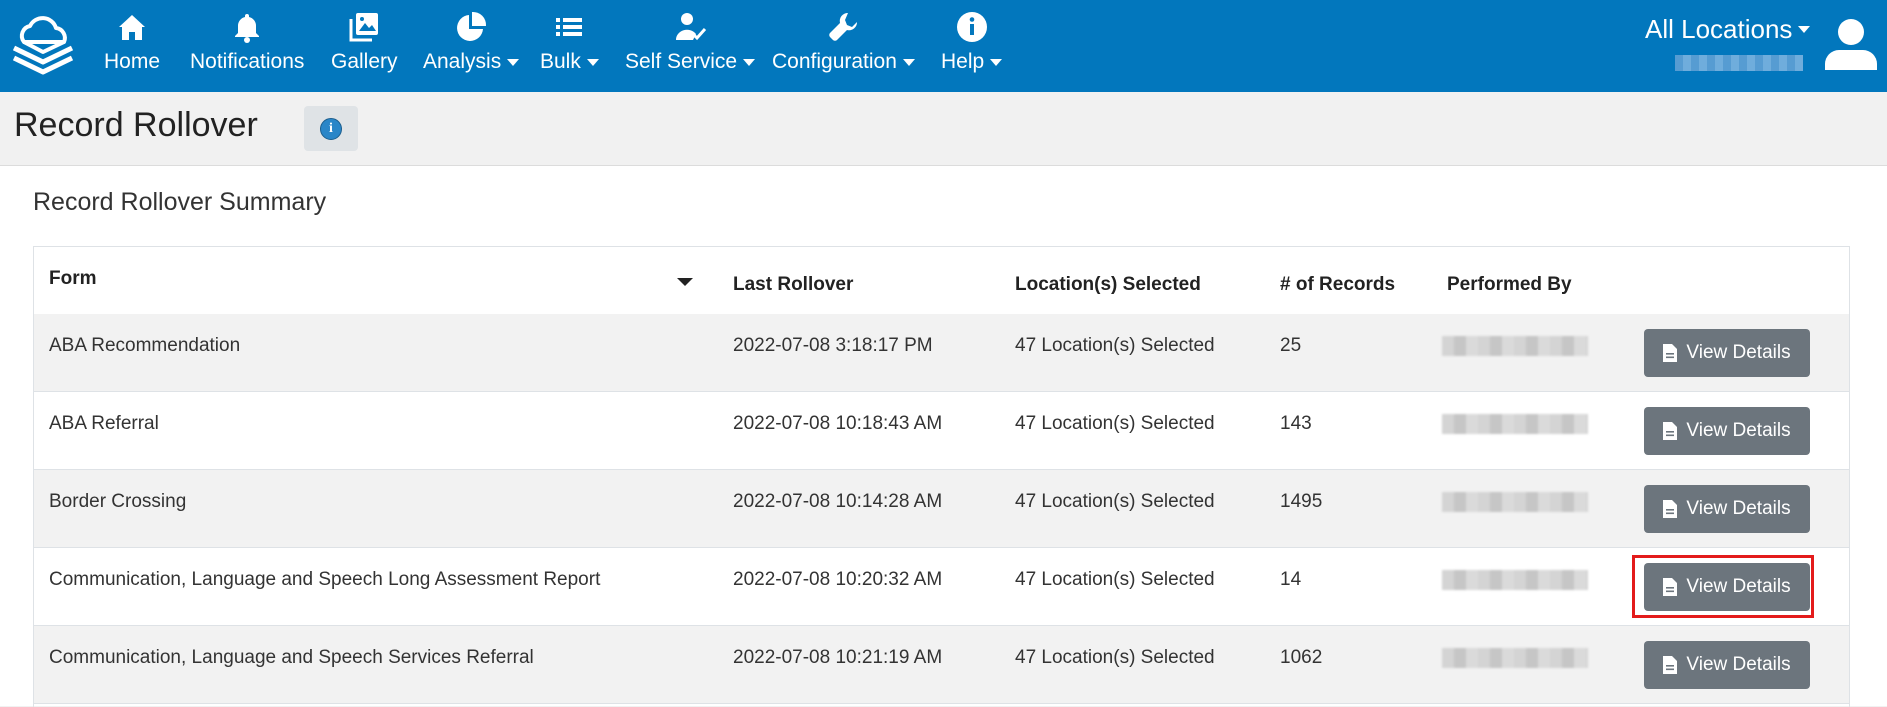  Describe the element at coordinates (364, 46) in the screenshot. I see `nav-gallery: Gallery` at that location.